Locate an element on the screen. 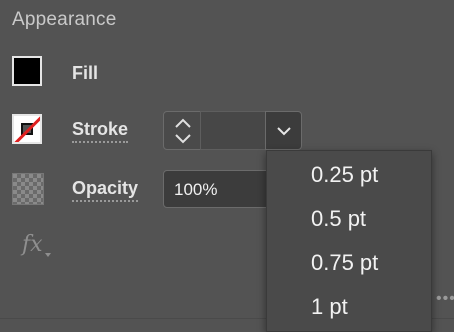 This screenshot has height=332, width=454. dropdown-item: 1 pt is located at coordinates (329, 307).